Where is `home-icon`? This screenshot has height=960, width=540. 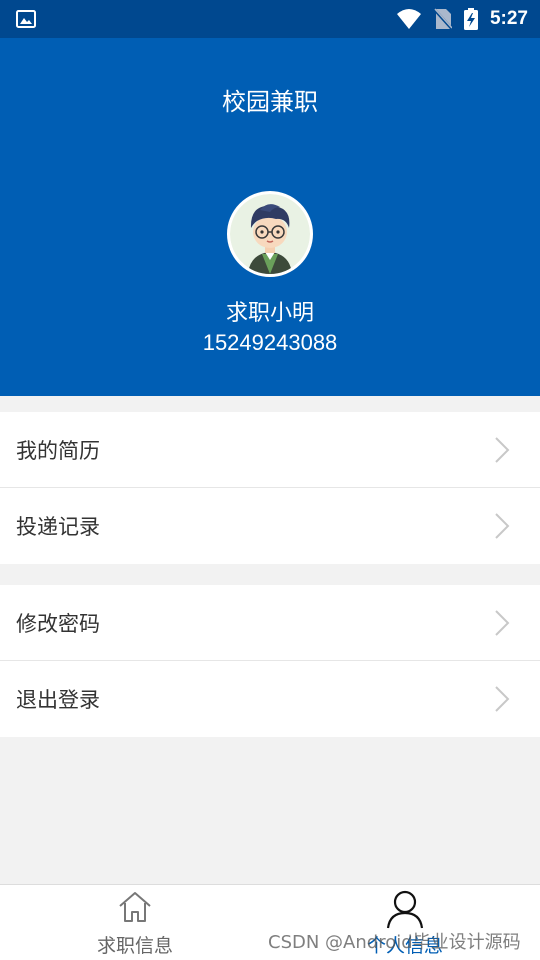 home-icon is located at coordinates (135, 907).